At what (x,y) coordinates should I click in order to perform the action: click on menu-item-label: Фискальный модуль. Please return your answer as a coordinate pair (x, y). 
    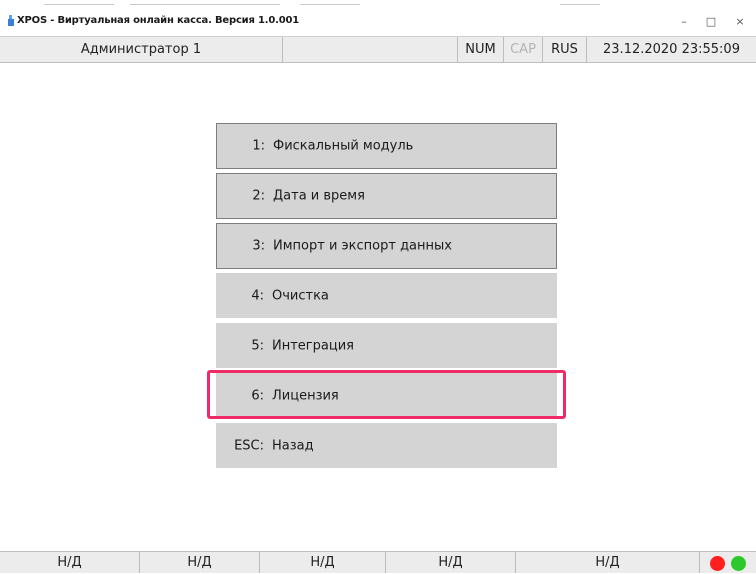
    Looking at the image, I should click on (343, 146).